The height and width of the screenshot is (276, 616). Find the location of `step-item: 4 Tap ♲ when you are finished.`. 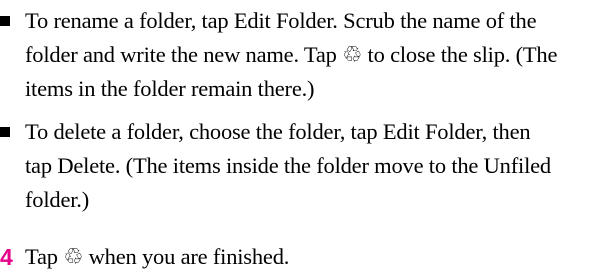

step-item: 4 Tap ♲ when you are finished. is located at coordinates (308, 257).